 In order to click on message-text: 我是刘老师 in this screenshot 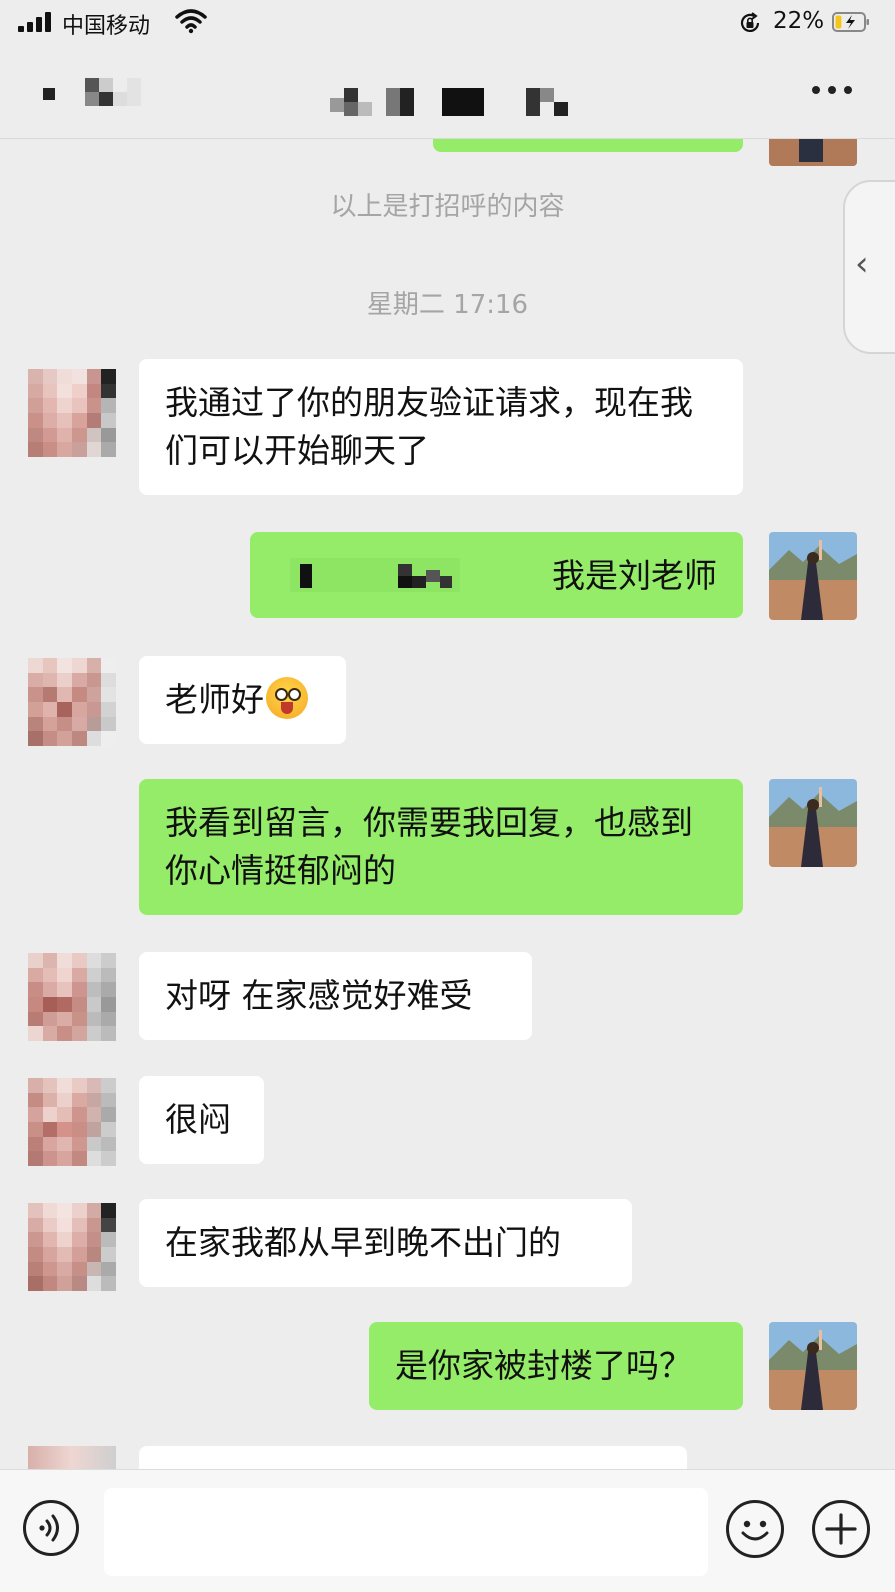, I will do `click(634, 575)`.